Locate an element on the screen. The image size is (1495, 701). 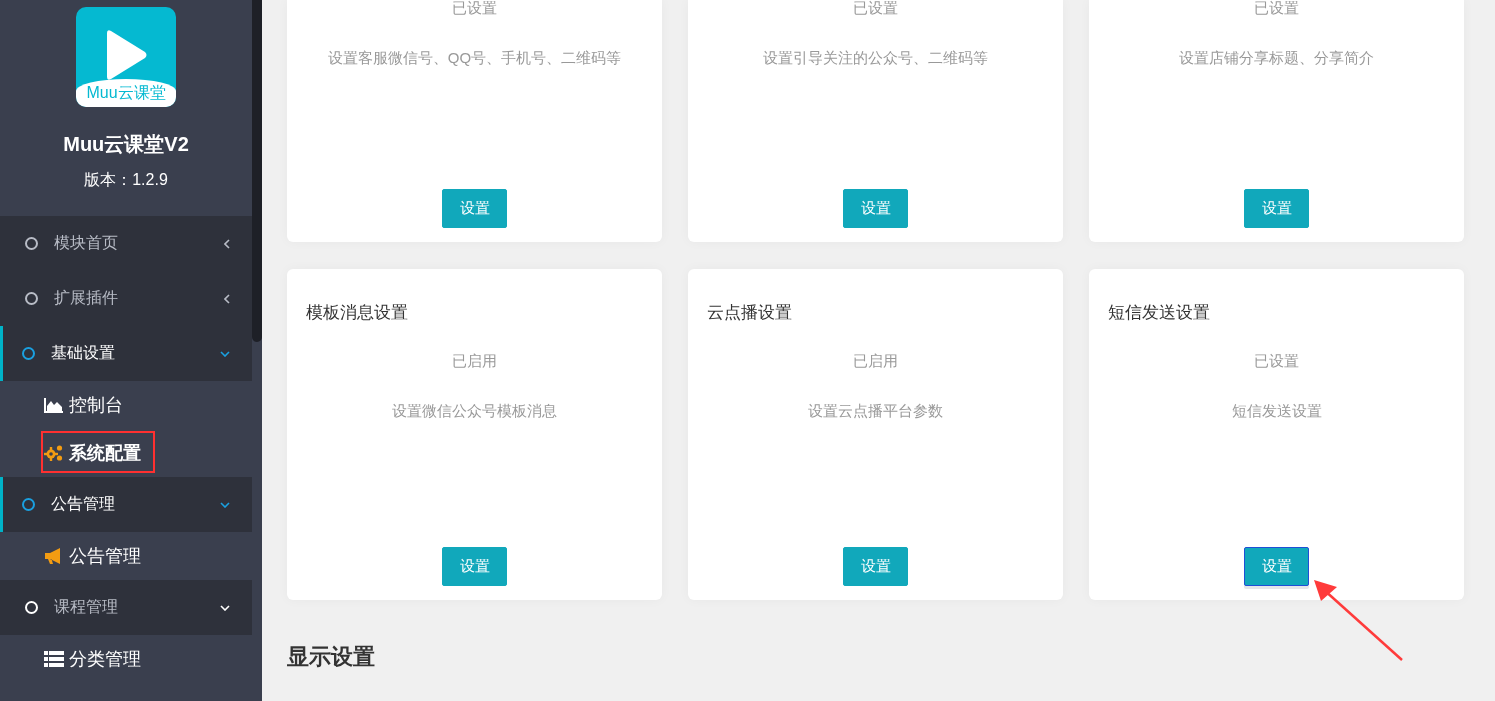
card-title: 云点播设置 is located at coordinates (750, 313).